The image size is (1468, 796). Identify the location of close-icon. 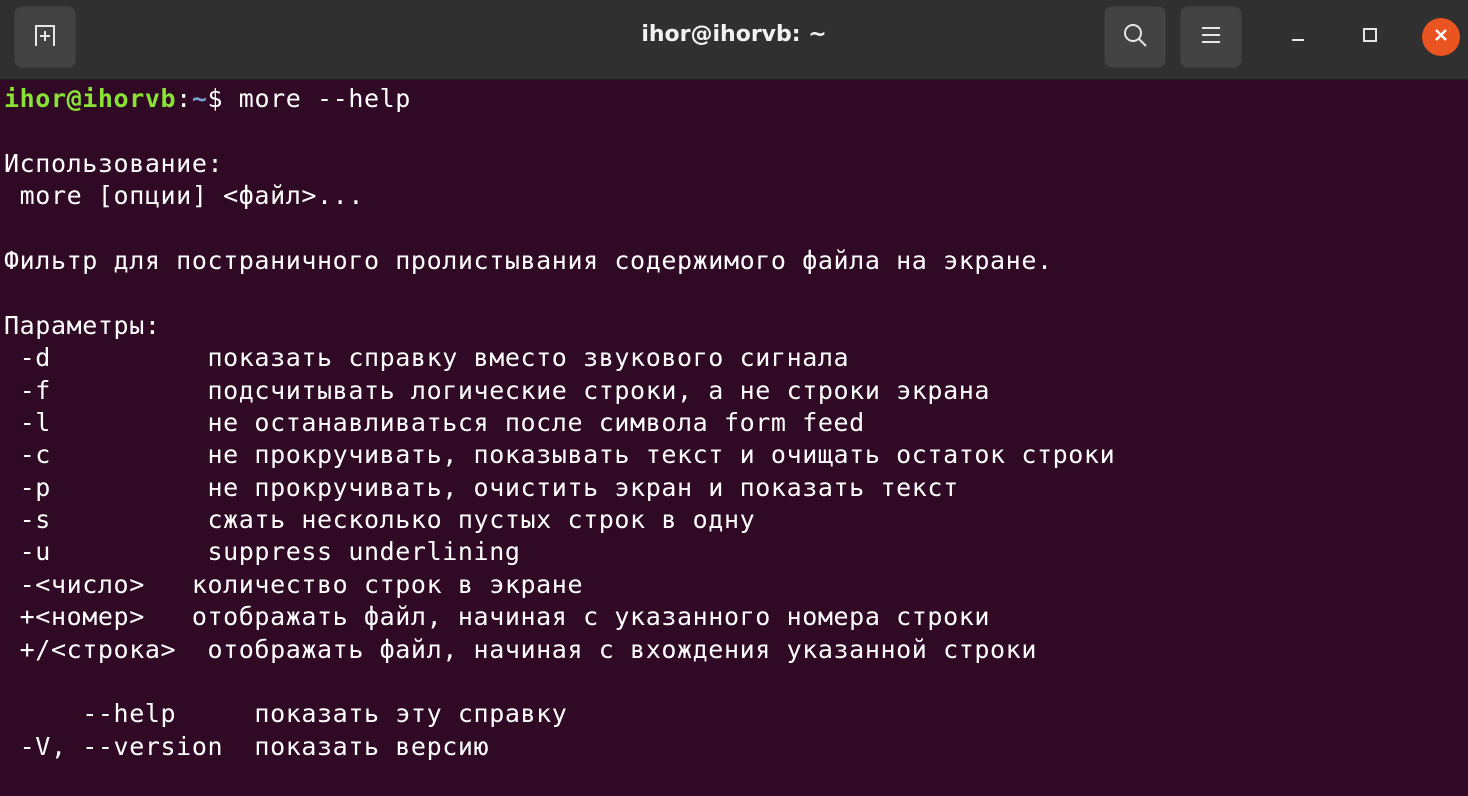
(1441, 37).